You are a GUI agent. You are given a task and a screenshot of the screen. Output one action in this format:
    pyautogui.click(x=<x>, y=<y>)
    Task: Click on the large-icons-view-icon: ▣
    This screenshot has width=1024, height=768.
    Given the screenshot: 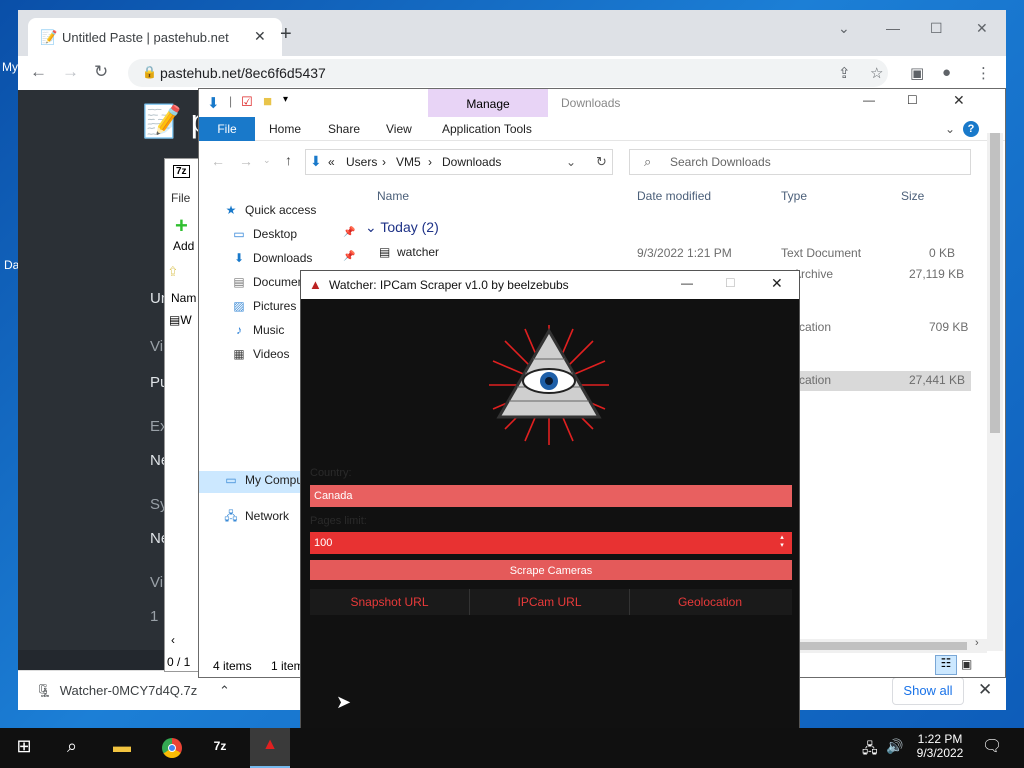 What is the action you would take?
    pyautogui.click(x=966, y=664)
    